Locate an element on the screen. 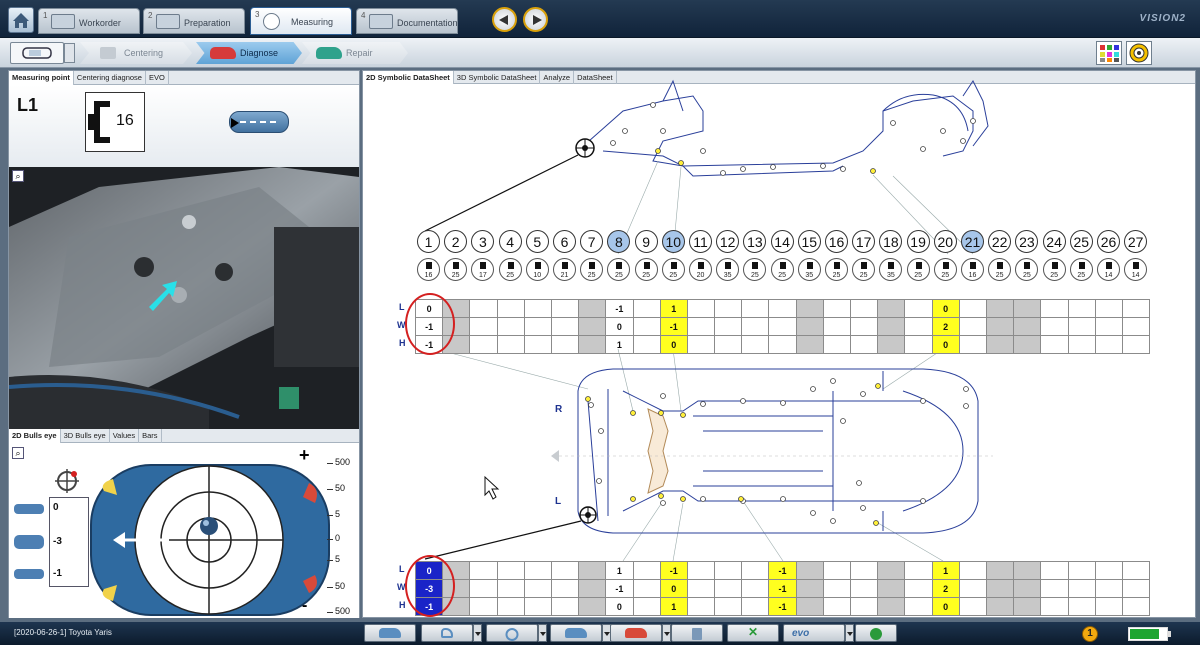 The width and height of the screenshot is (1200, 645). tab-3d-bulls-eye: 3D Bulls eye is located at coordinates (85, 436).